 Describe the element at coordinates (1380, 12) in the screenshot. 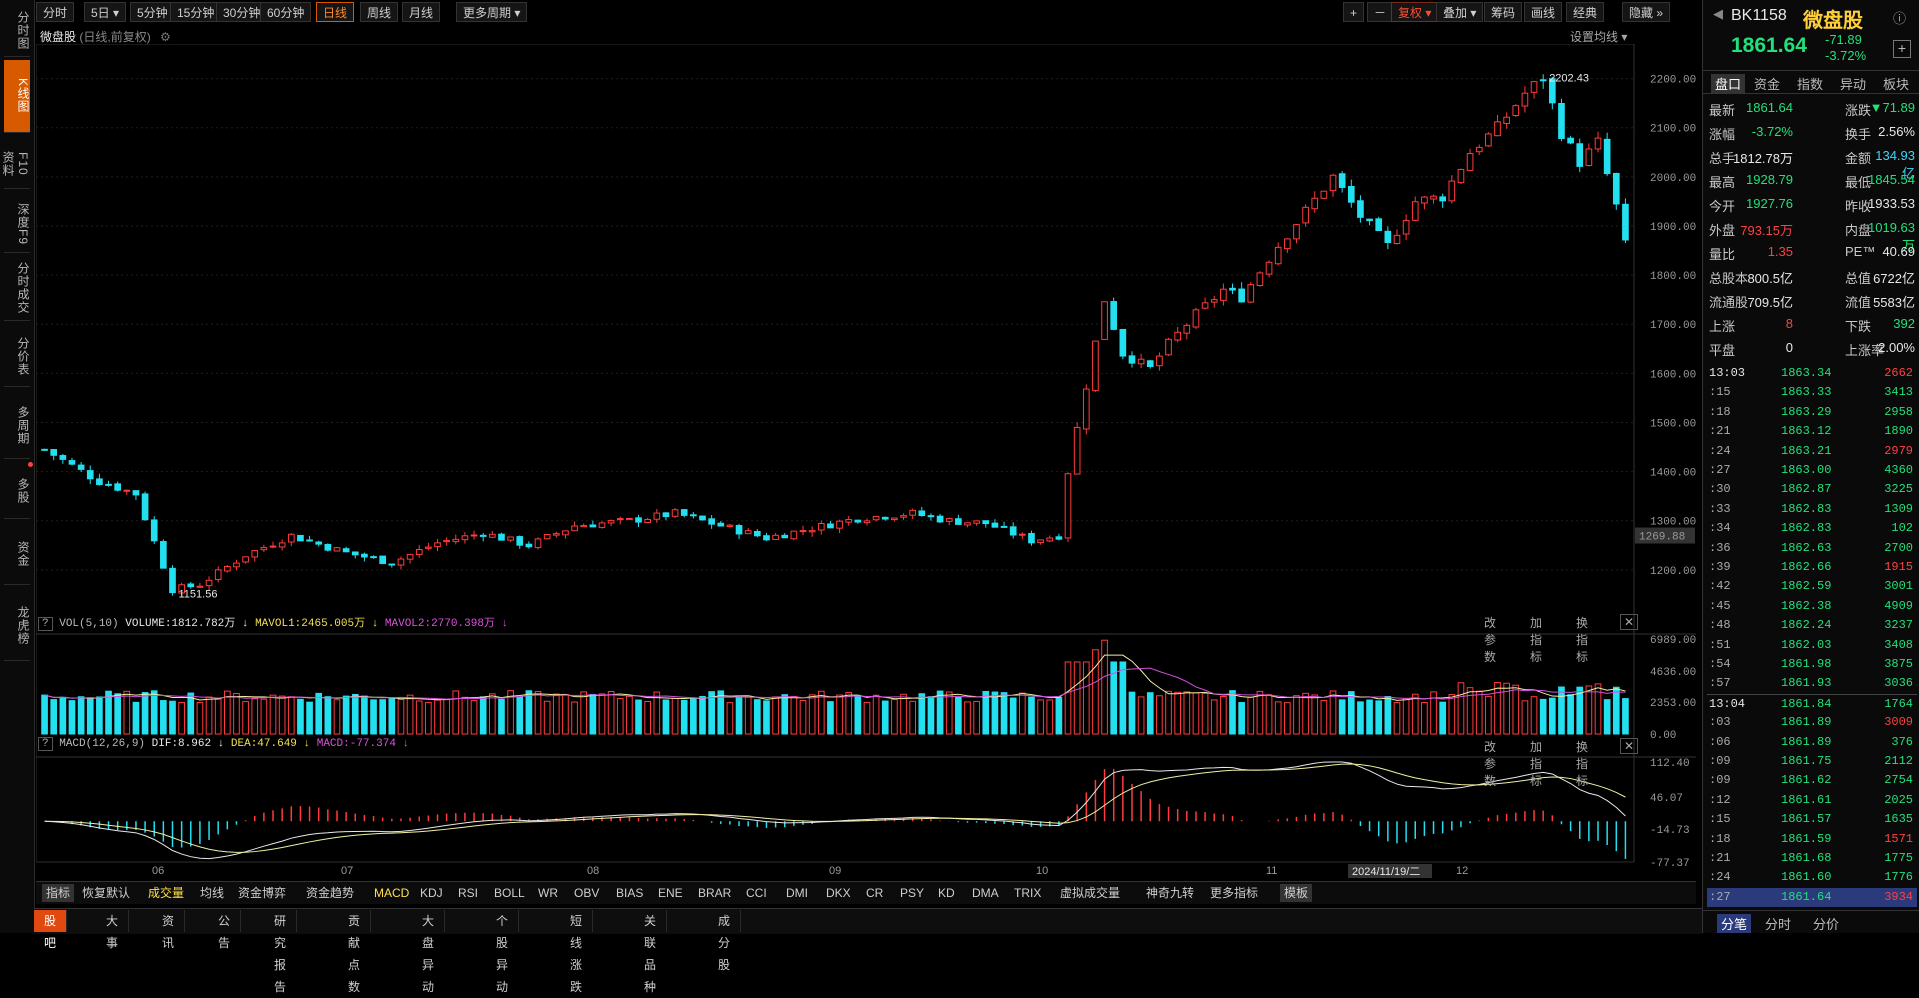

I see `tool-button-1: －` at that location.